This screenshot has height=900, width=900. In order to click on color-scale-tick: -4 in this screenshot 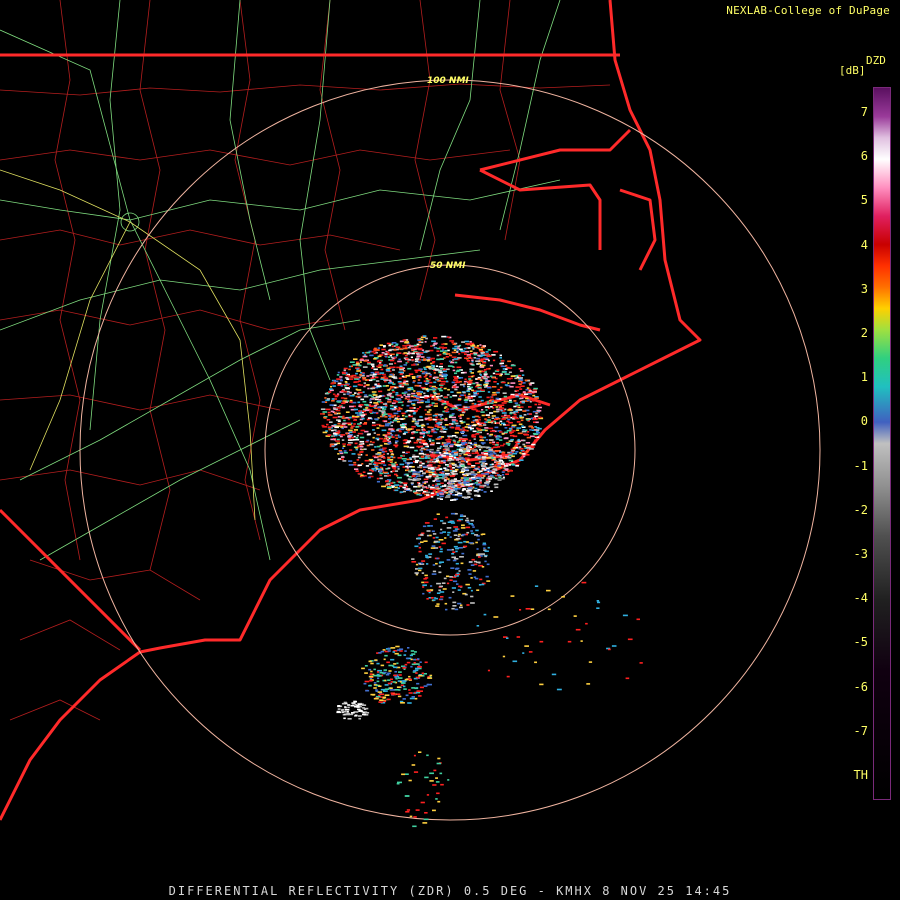, I will do `click(860, 598)`.